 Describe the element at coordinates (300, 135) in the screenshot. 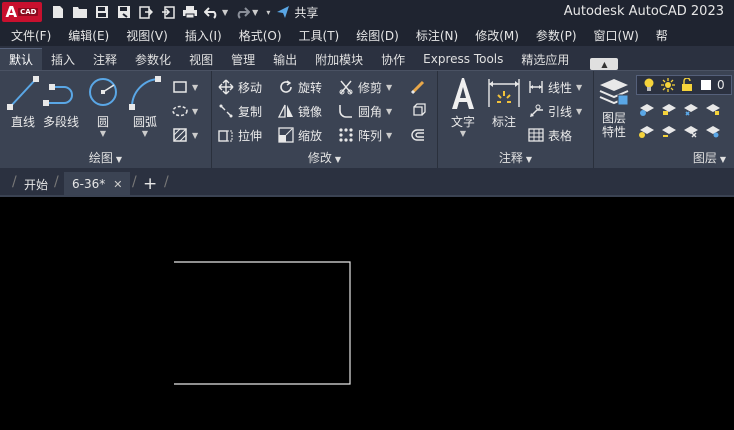

I see `scale-button: 缩放` at that location.